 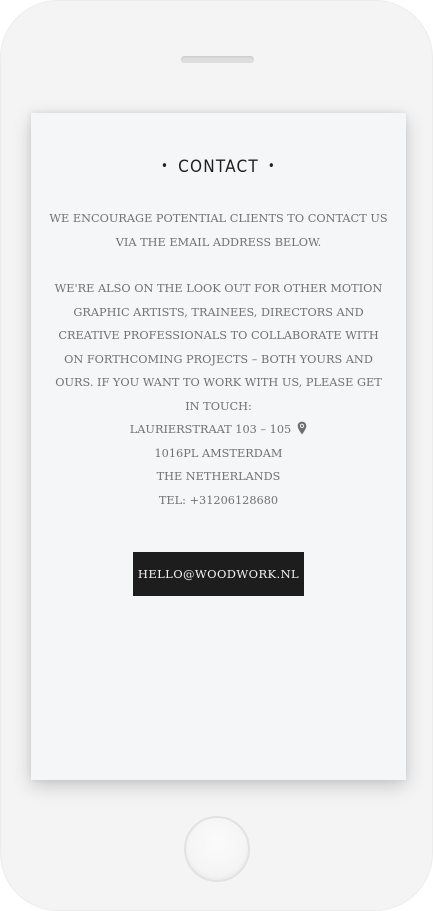 What do you see at coordinates (218, 453) in the screenshot?
I see `address-city: 1016PL AMSTERDAM` at bounding box center [218, 453].